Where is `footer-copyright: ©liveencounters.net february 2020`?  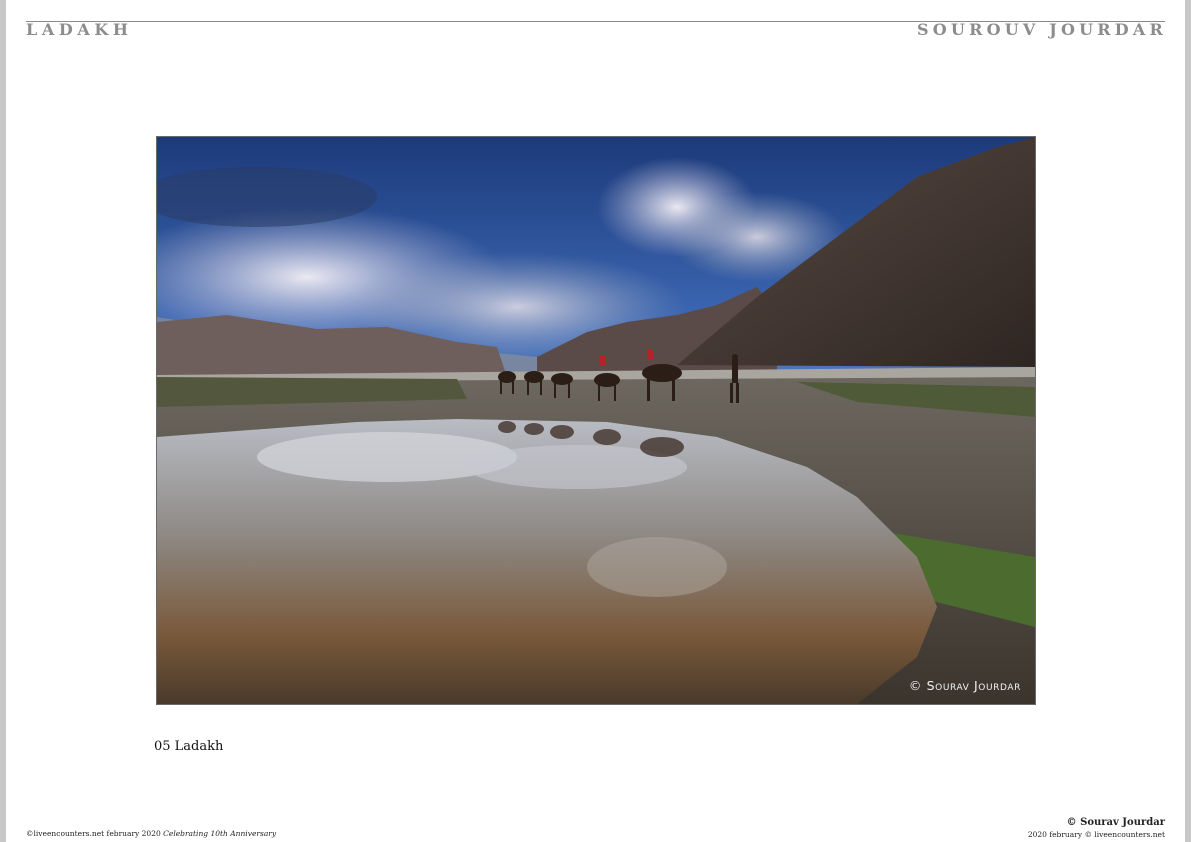 footer-copyright: ©liveencounters.net february 2020 is located at coordinates (93, 833).